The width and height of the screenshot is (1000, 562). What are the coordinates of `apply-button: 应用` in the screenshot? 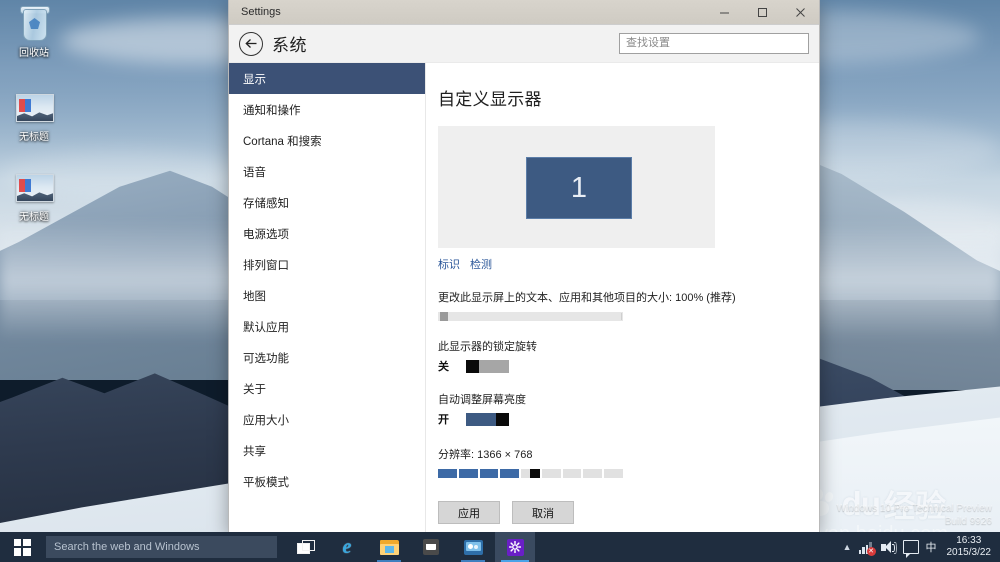 It's located at (469, 512).